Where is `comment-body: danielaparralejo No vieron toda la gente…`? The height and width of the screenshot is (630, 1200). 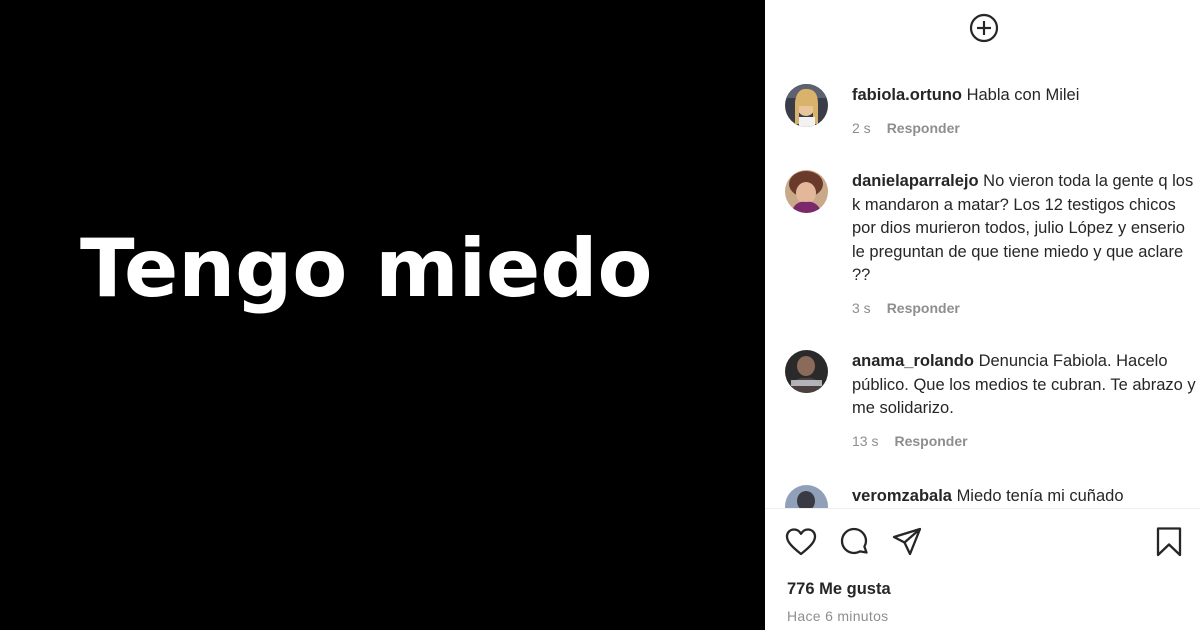
comment-body: danielaparralejo No vieron toda la gente… is located at coordinates (1024, 245).